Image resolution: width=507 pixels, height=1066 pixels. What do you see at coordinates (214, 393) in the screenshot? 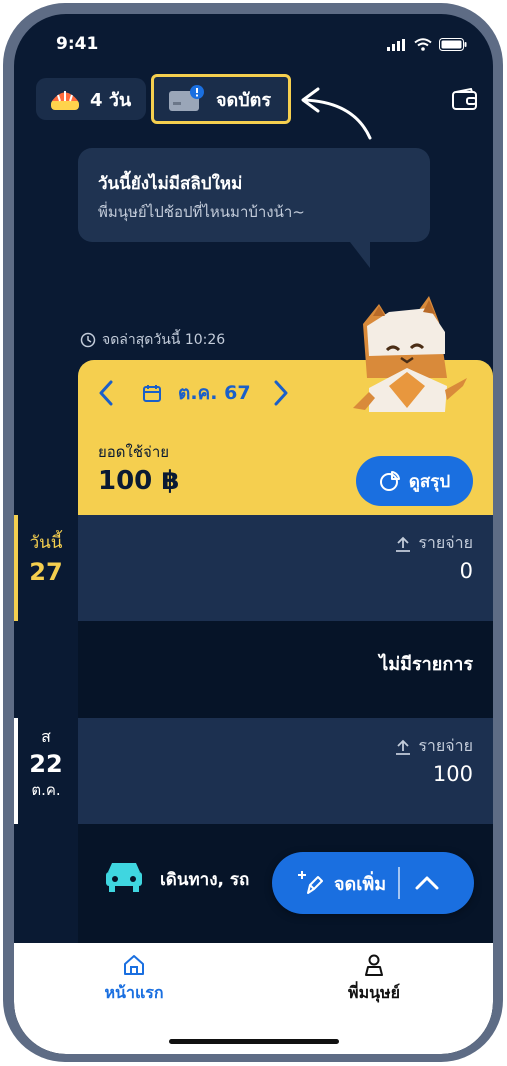
I see `month-label: ต.ค. 67` at bounding box center [214, 393].